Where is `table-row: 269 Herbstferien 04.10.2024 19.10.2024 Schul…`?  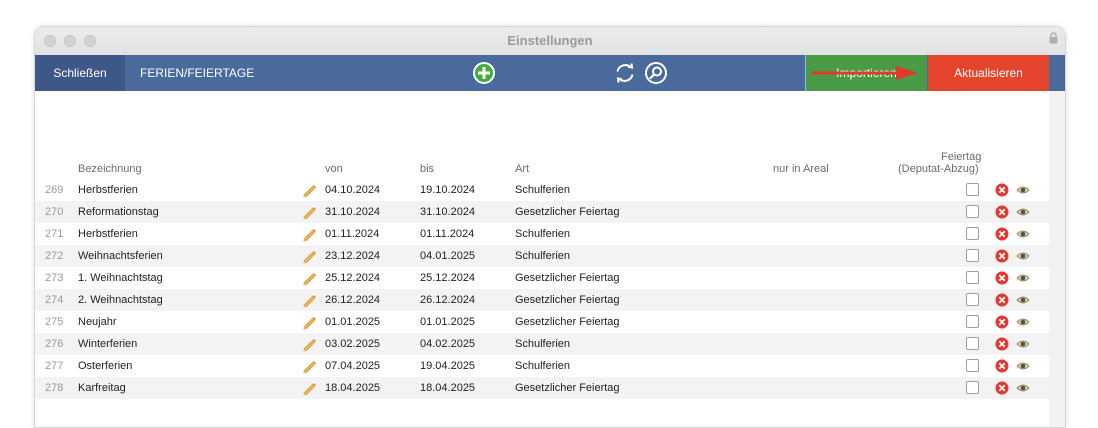
table-row: 269 Herbstferien 04.10.2024 19.10.2024 Schul… is located at coordinates (542, 190).